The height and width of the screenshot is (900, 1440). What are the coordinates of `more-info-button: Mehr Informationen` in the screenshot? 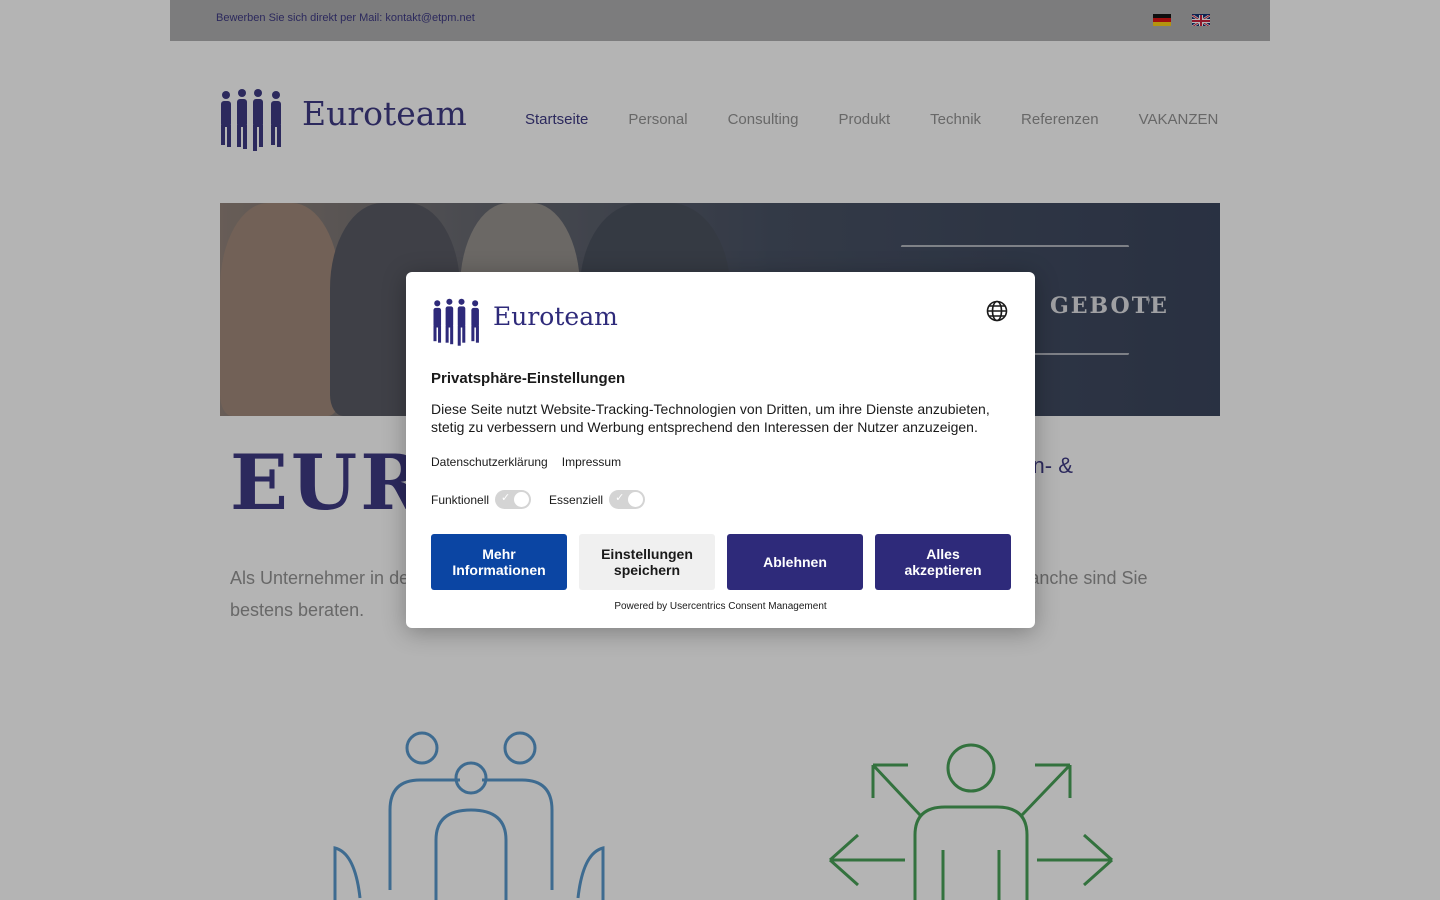 It's located at (499, 562).